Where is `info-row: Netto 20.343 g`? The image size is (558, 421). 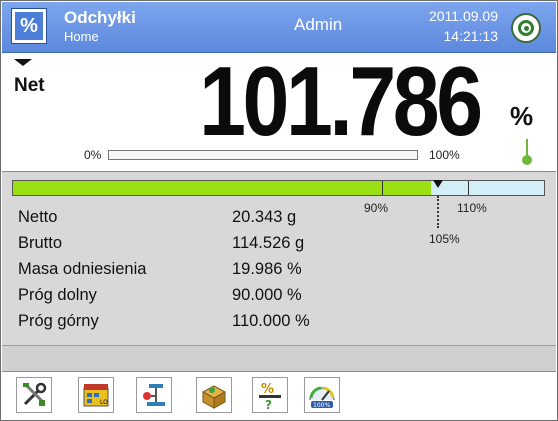 info-row: Netto 20.343 g is located at coordinates (278, 221).